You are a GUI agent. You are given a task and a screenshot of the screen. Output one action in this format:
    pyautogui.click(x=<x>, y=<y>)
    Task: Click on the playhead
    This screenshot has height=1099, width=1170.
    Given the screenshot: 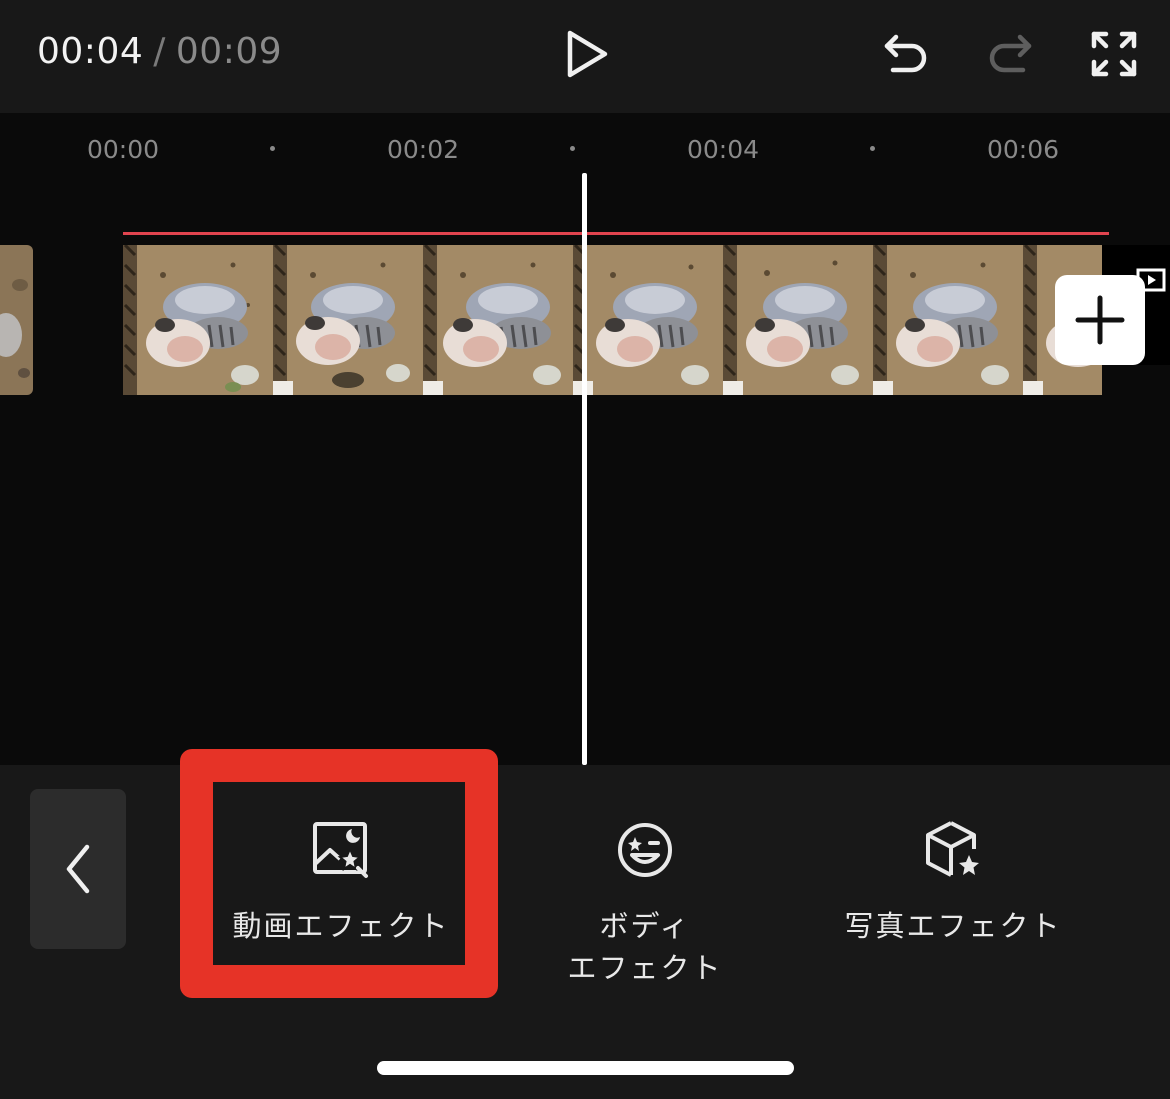 What is the action you would take?
    pyautogui.click(x=584, y=469)
    